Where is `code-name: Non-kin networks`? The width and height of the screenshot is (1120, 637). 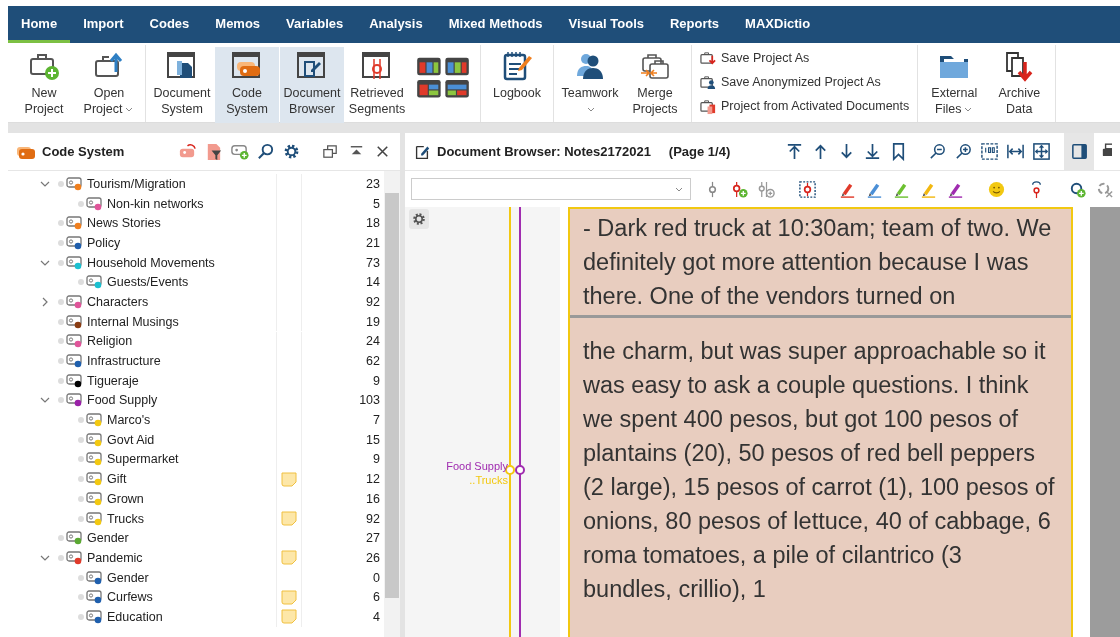
code-name: Non-kin networks is located at coordinates (155, 203).